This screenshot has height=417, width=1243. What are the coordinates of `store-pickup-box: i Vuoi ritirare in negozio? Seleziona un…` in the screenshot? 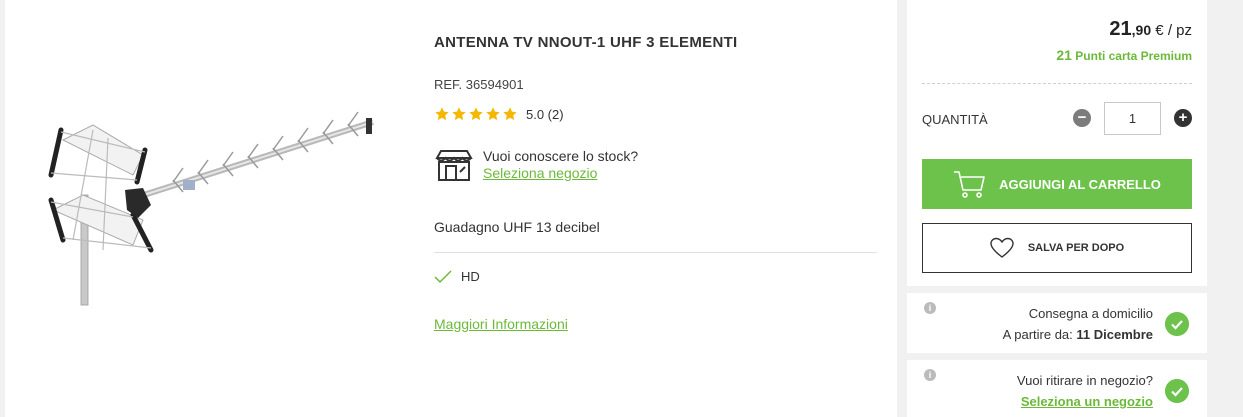 It's located at (1057, 388).